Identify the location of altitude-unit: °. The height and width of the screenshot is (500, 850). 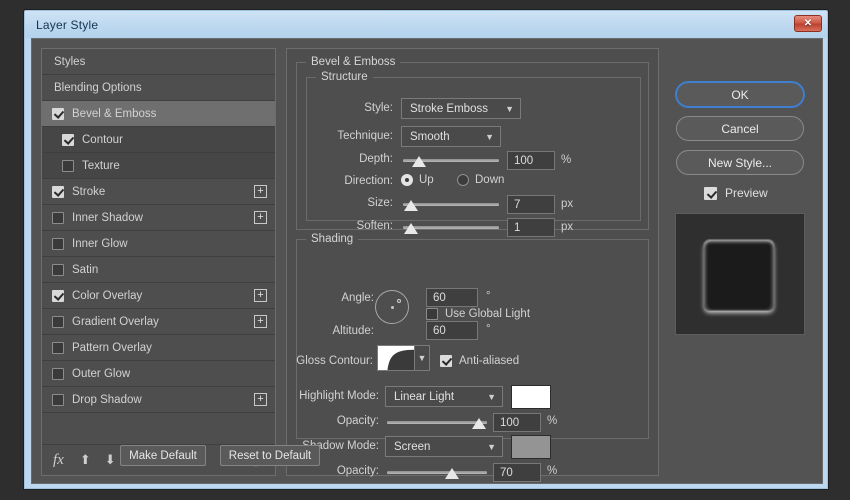
(488, 329).